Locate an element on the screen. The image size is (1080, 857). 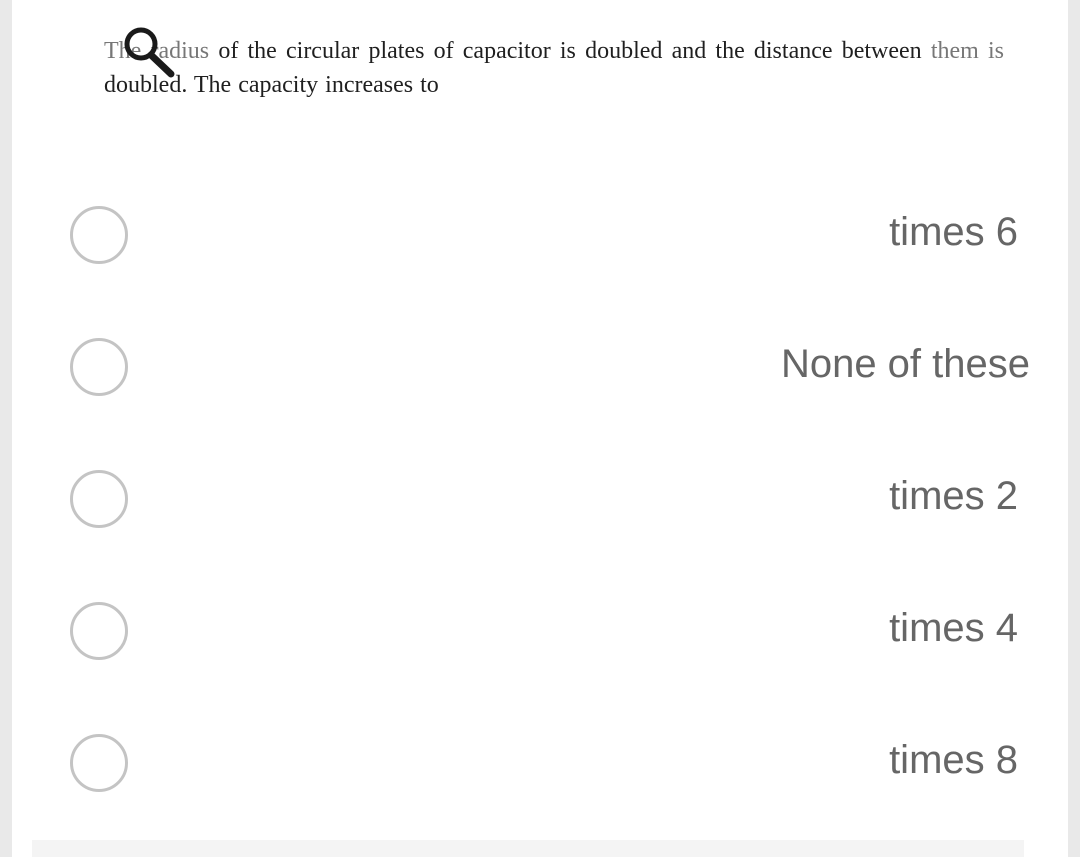
option-2: None of these is located at coordinates (540, 370).